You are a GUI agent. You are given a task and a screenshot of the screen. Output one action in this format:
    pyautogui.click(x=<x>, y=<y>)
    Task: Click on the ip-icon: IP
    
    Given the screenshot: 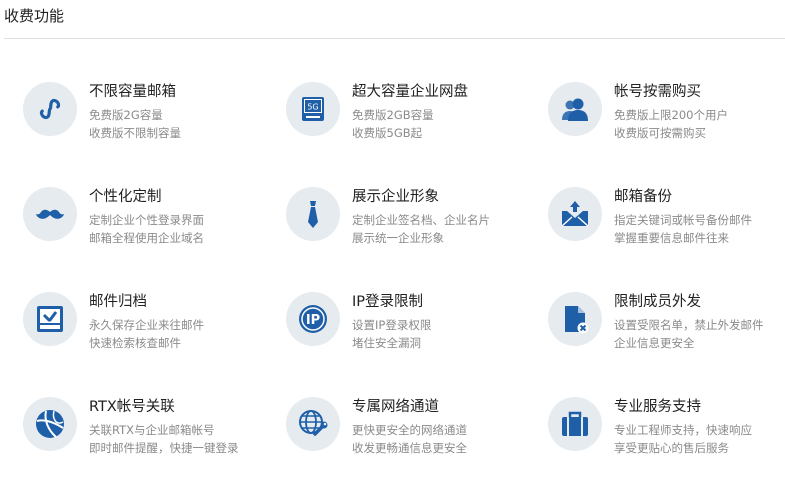 What is the action you would take?
    pyautogui.click(x=313, y=319)
    